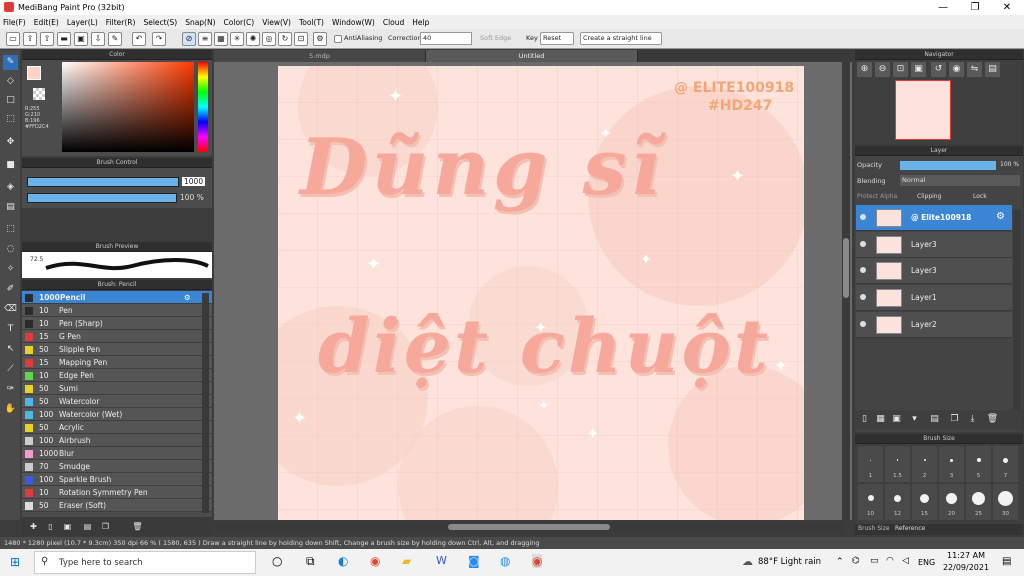  What do you see at coordinates (320, 56) in the screenshot?
I see `tab-5-mdp: 5.mdp` at bounding box center [320, 56].